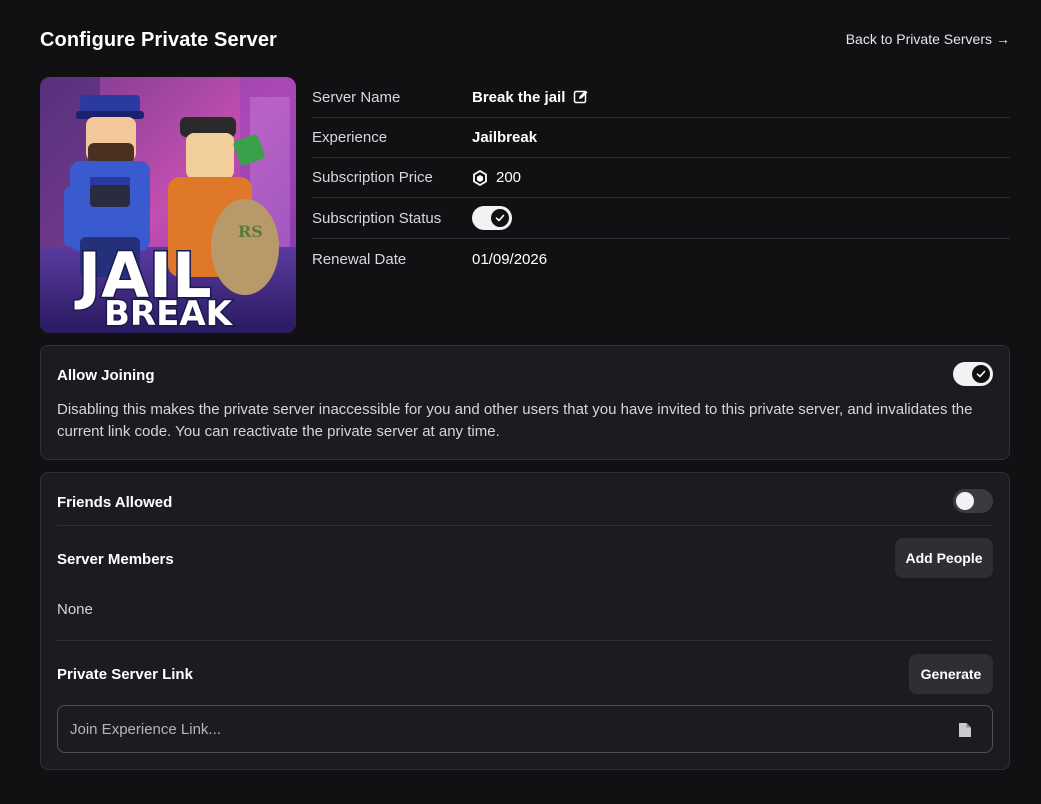  Describe the element at coordinates (1003, 39) in the screenshot. I see `arrow-right-icon: →` at that location.